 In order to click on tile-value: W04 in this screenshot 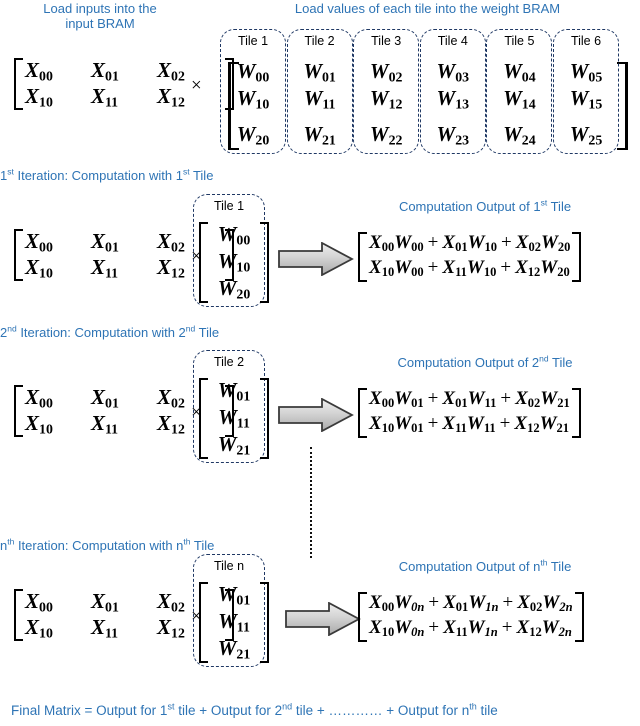, I will do `click(519, 71)`.